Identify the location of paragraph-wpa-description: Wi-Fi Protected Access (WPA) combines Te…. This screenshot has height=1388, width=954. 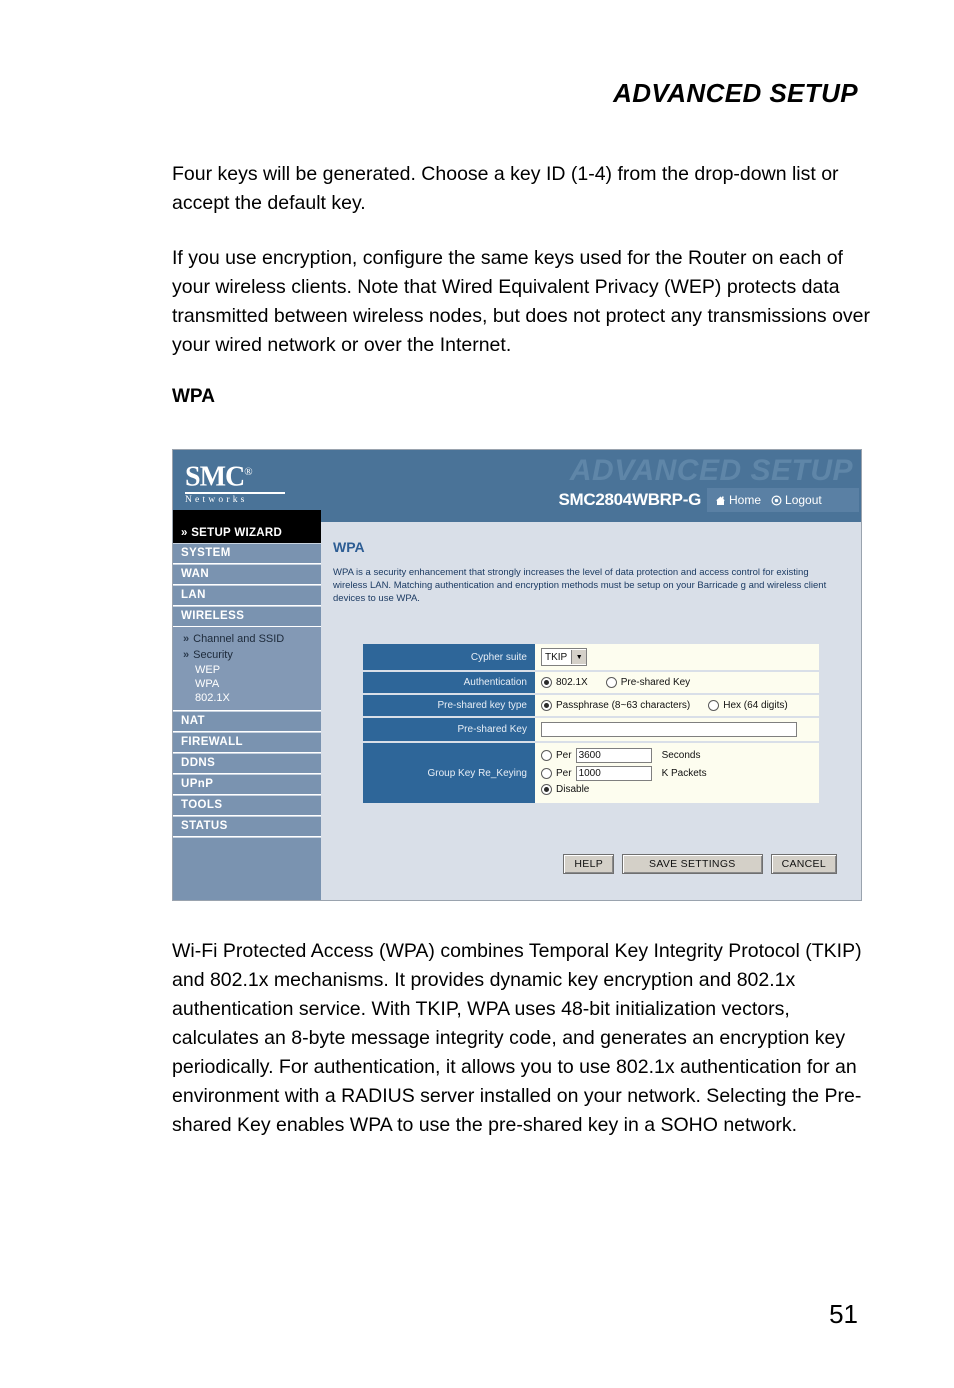
(517, 1038).